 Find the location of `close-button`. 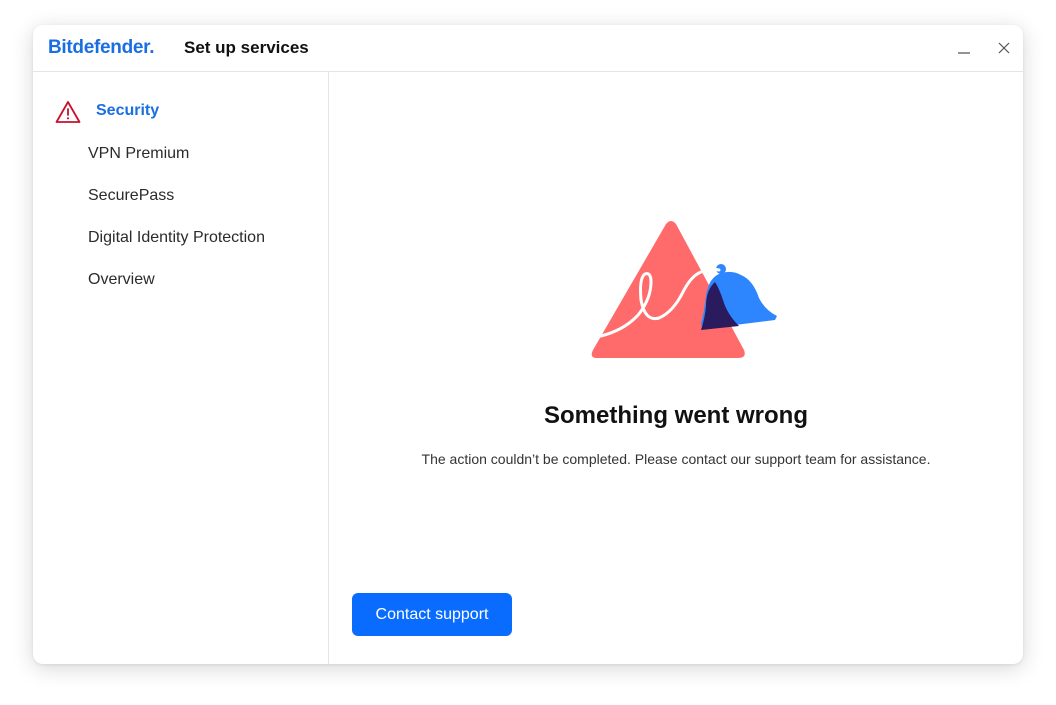

close-button is located at coordinates (1004, 48).